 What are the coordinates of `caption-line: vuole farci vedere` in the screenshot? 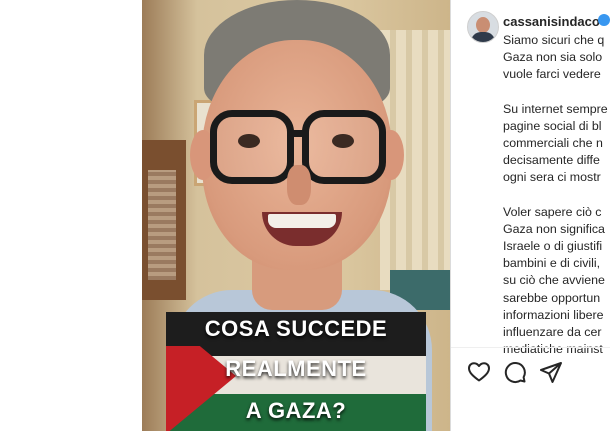 It's located at (552, 74).